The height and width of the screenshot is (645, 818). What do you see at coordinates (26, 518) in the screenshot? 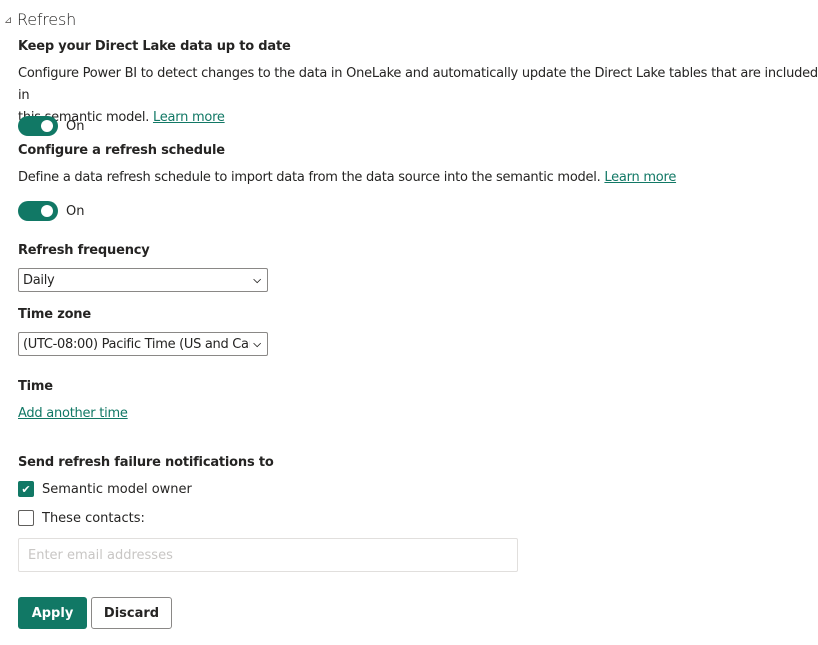
I see `contacts-checkbox` at bounding box center [26, 518].